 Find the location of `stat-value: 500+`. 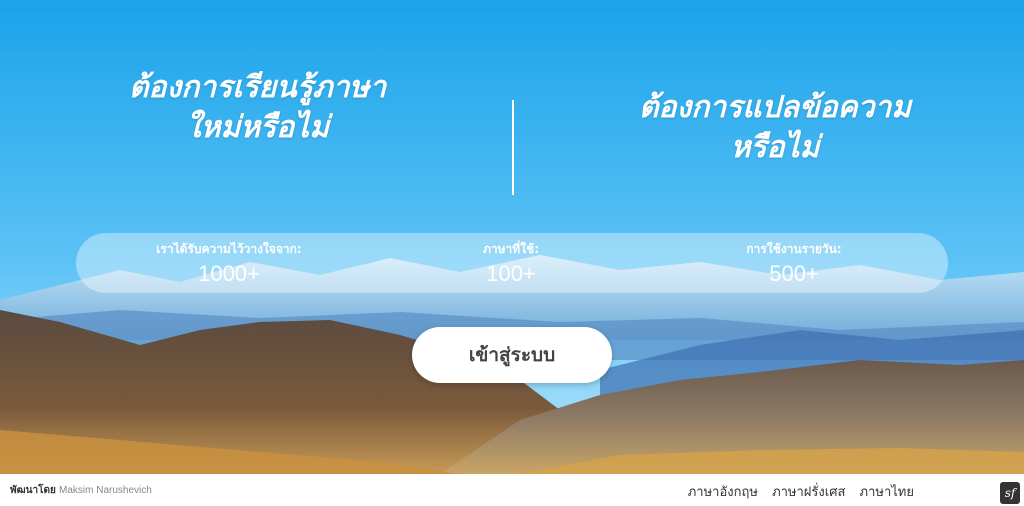

stat-value: 500+ is located at coordinates (794, 273).